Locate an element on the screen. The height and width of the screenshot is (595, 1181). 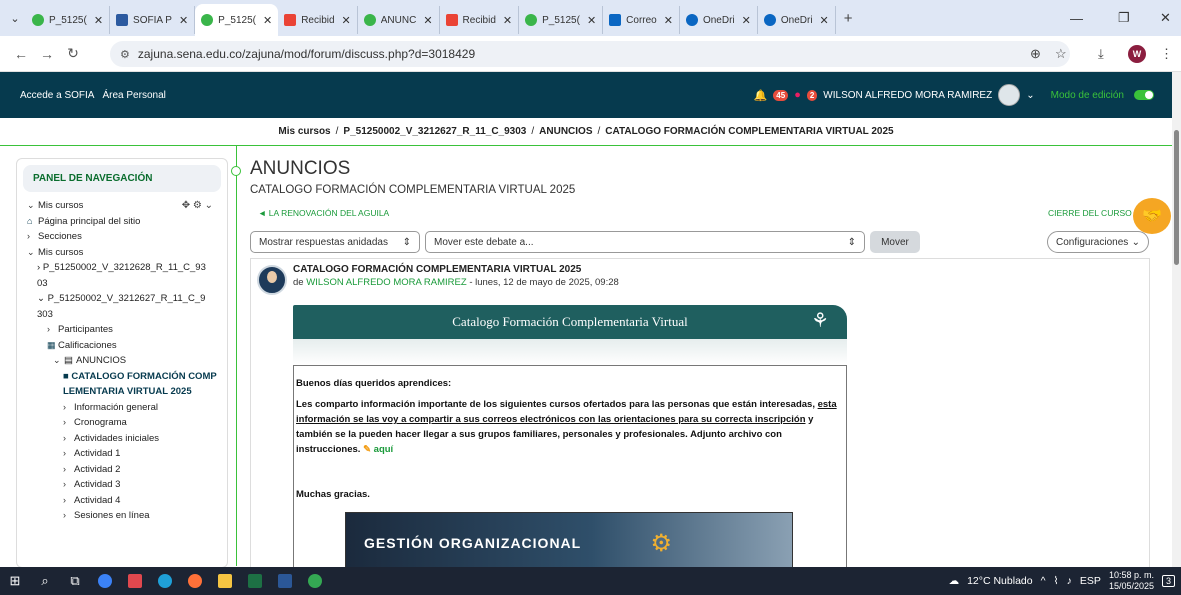
firefox-icon is located at coordinates (195, 581).